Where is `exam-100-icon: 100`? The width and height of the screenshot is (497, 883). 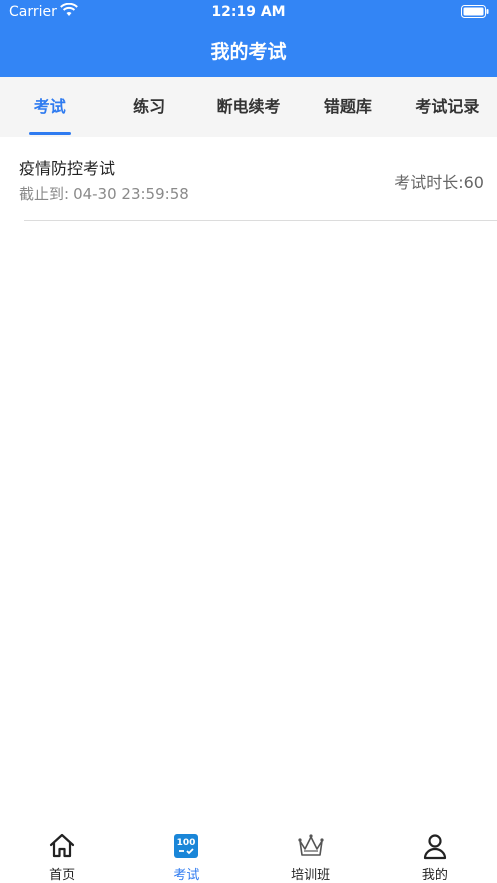
exam-100-icon: 100 is located at coordinates (186, 846).